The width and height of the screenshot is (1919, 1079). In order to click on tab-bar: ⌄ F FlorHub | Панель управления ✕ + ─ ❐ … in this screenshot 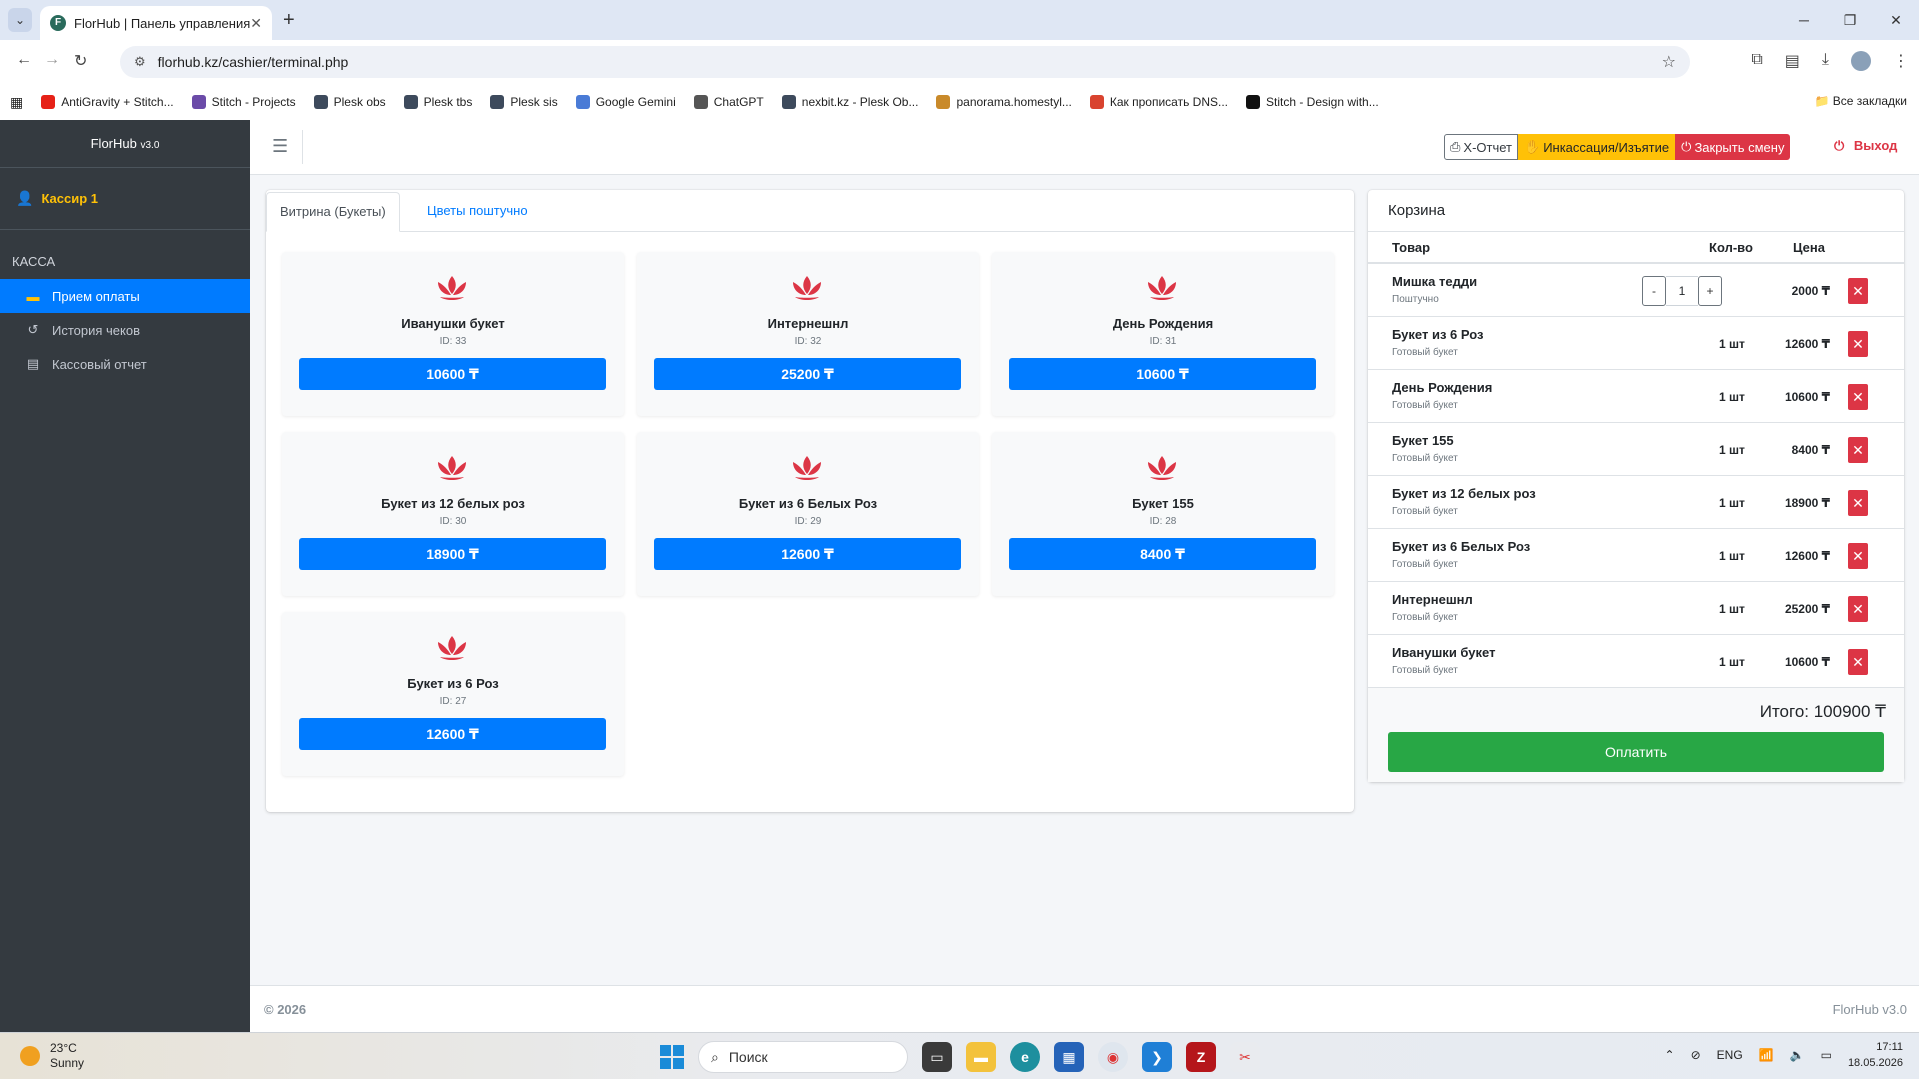, I will do `click(959, 20)`.